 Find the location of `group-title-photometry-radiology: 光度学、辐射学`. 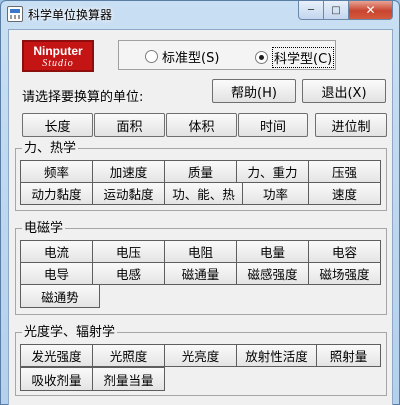

group-title-photometry-radiology: 光度学、辐射学 is located at coordinates (70, 332).